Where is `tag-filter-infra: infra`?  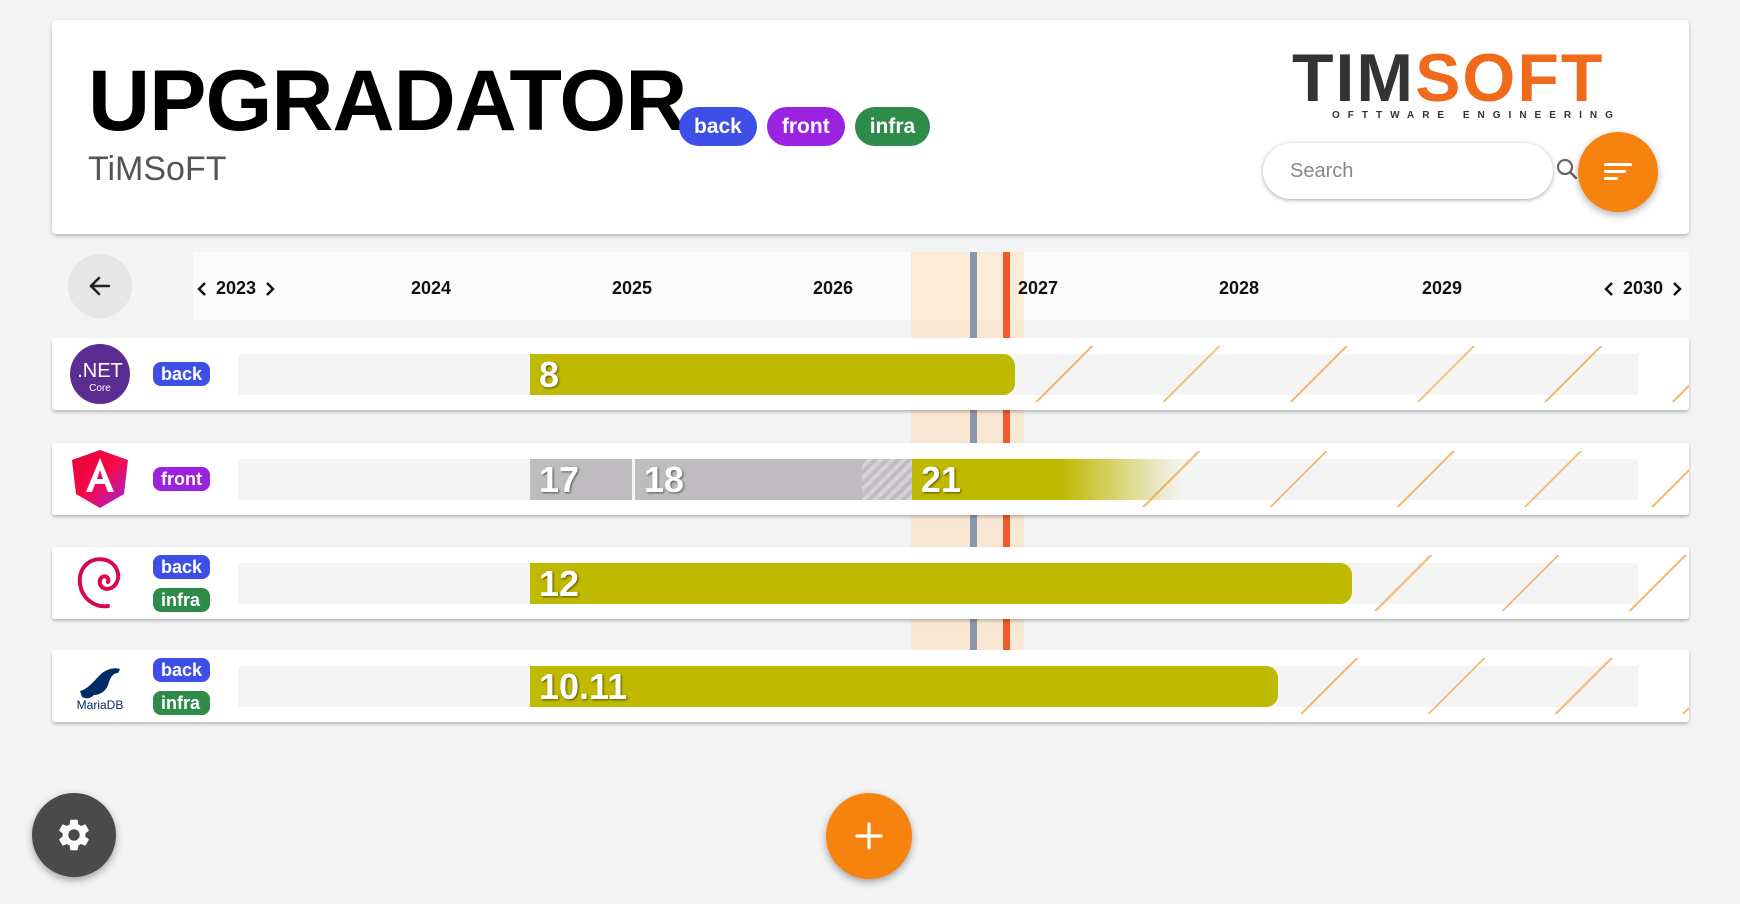 tag-filter-infra: infra is located at coordinates (892, 126).